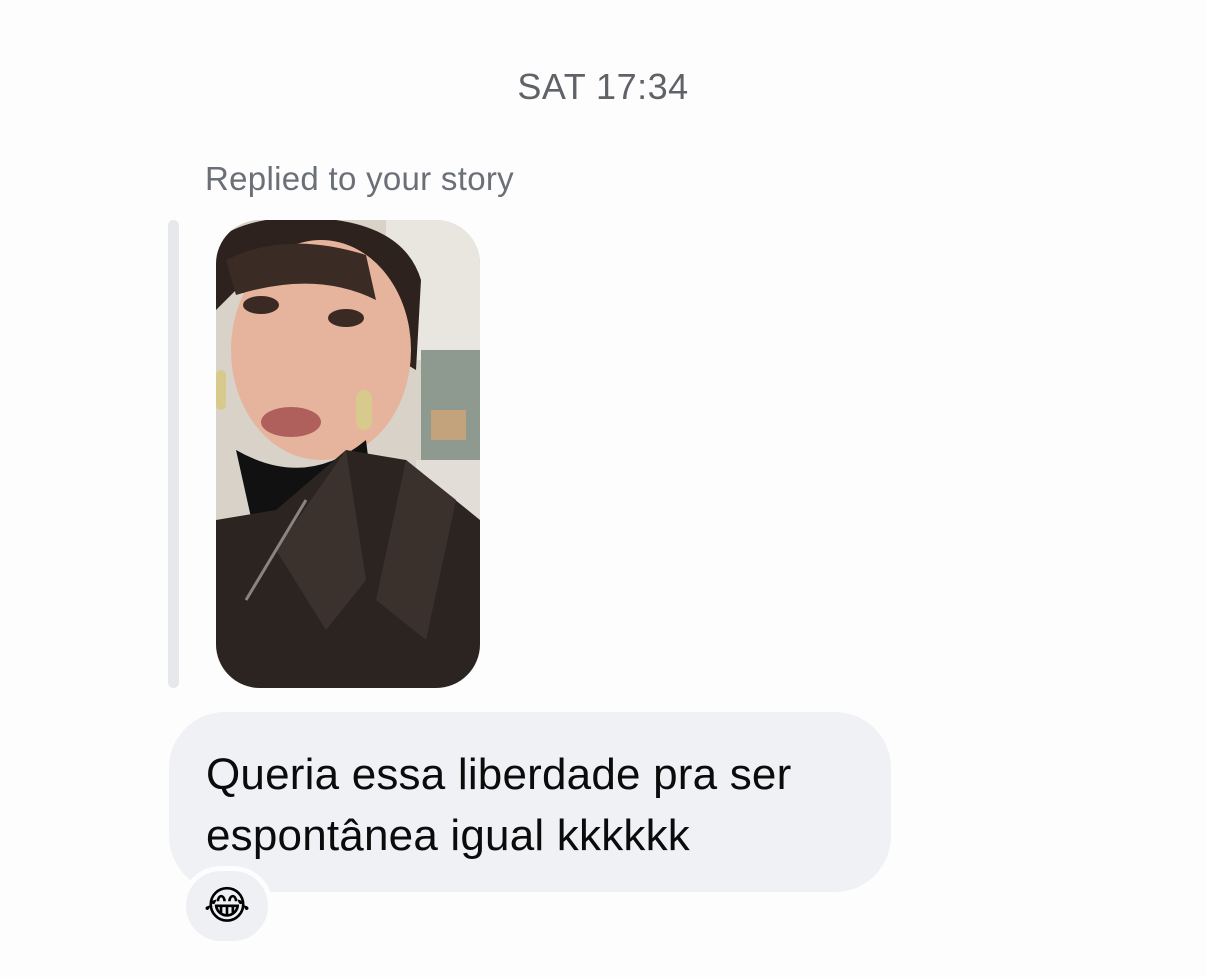 This screenshot has height=977, width=1206. I want to click on story-thumbnail, so click(348, 454).